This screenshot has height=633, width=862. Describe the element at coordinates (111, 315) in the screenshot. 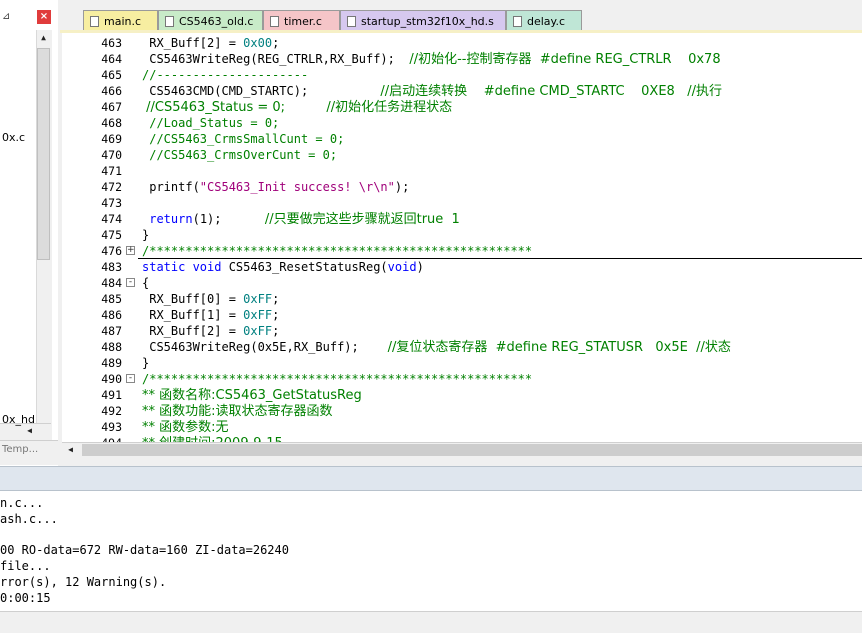

I see `line-number: 486` at that location.